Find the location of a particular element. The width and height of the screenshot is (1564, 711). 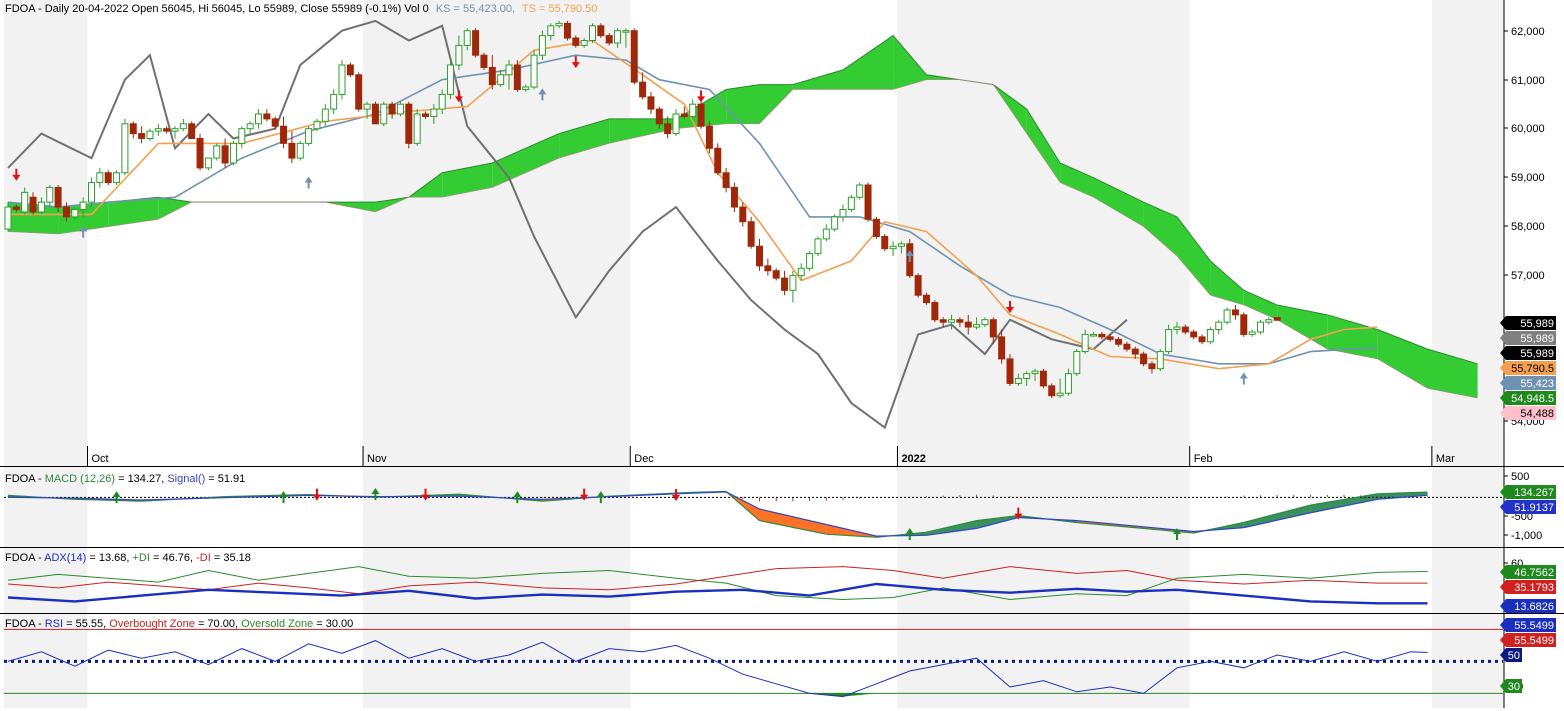

rsi-panel is located at coordinates (753, 663).